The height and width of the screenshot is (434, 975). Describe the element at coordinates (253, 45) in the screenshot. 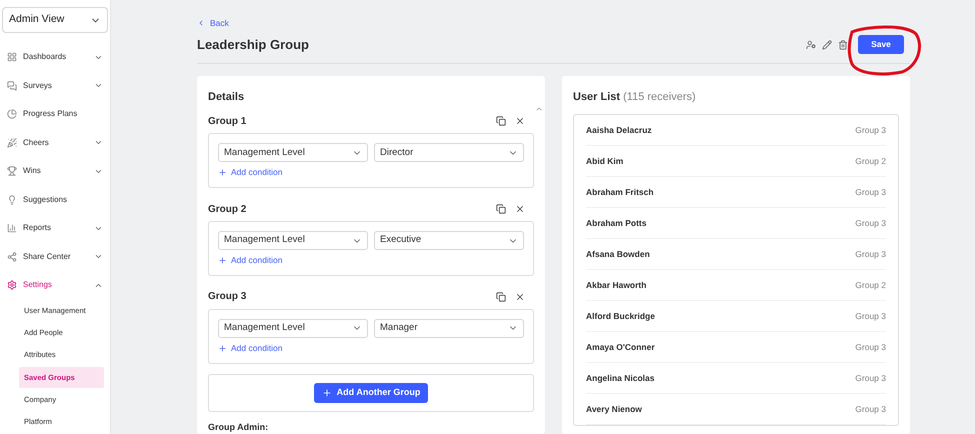

I see `page-title: Leadership Group` at that location.